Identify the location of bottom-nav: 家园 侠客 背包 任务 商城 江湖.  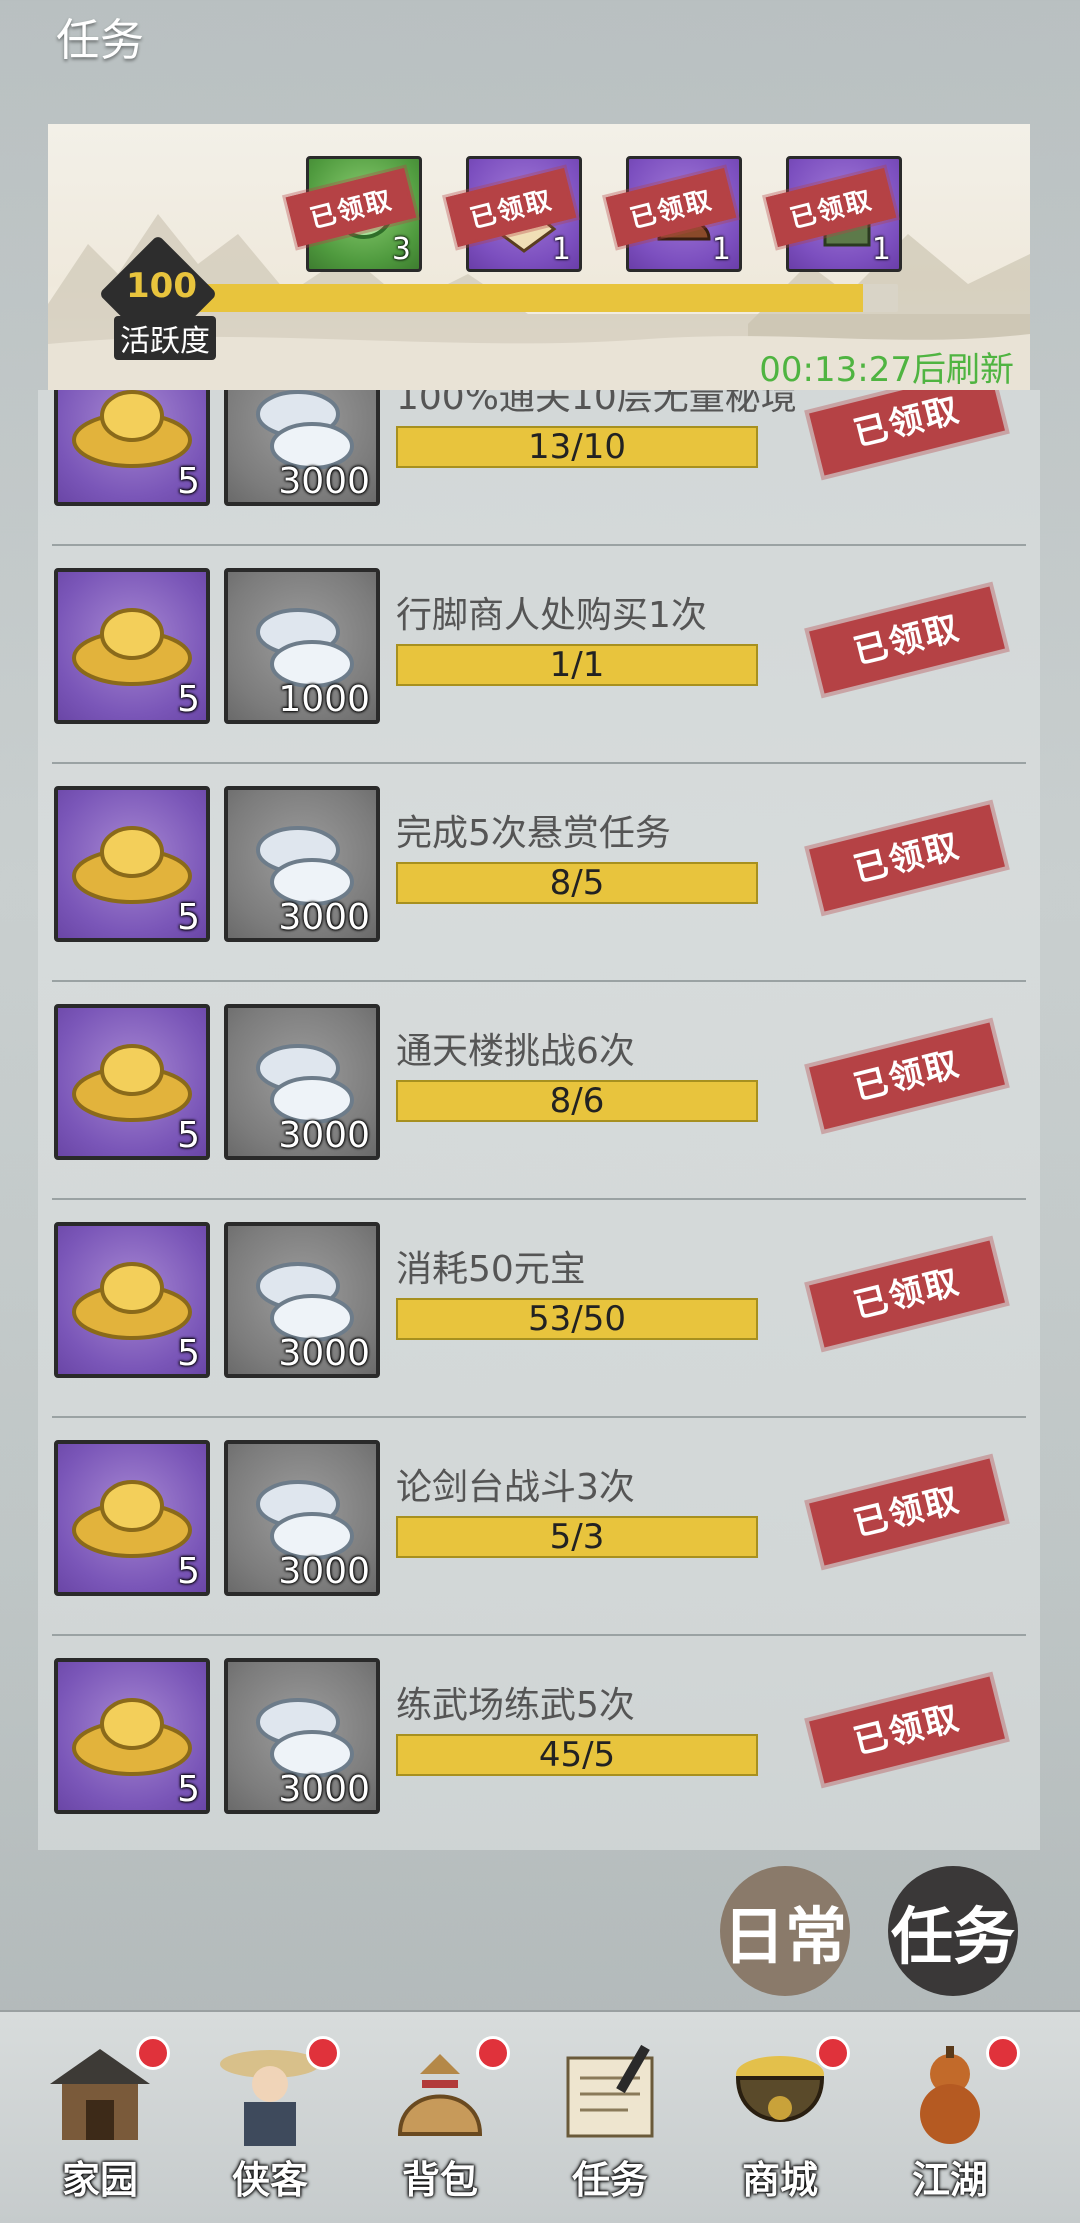
(540, 2116).